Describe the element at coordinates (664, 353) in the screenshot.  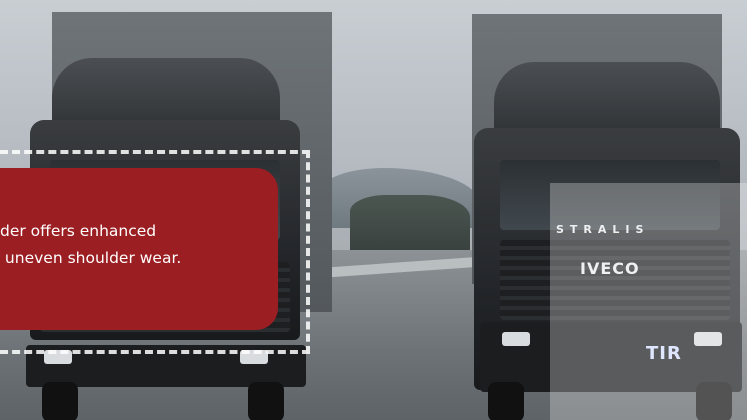
I see `license-plate: TIR` at that location.